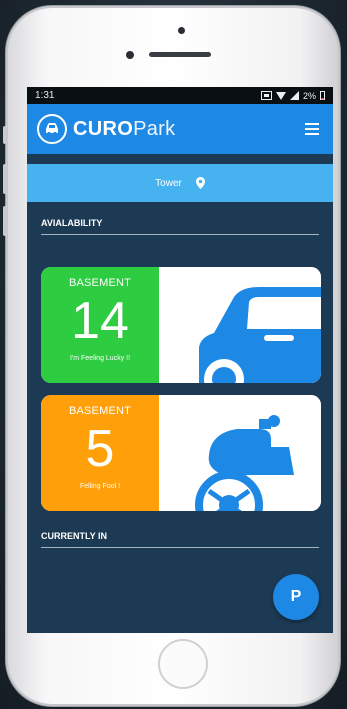  Describe the element at coordinates (180, 54) in the screenshot. I see `phone-speaker` at that location.